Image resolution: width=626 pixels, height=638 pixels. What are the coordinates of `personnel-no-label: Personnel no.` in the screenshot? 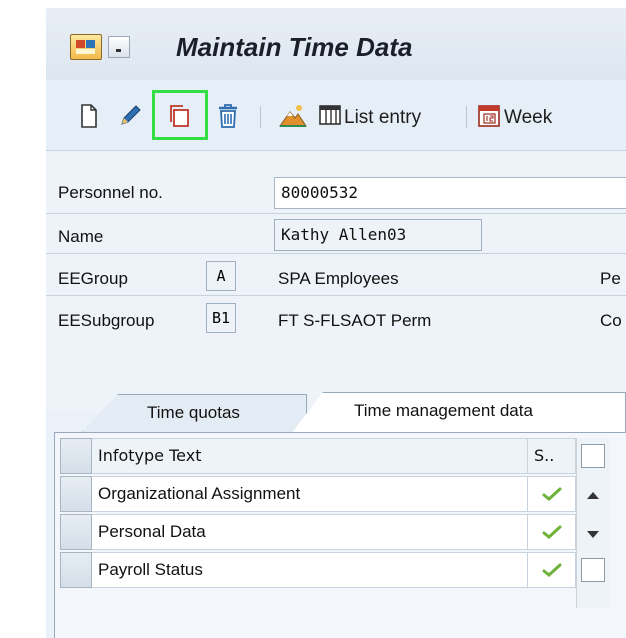 It's located at (110, 192).